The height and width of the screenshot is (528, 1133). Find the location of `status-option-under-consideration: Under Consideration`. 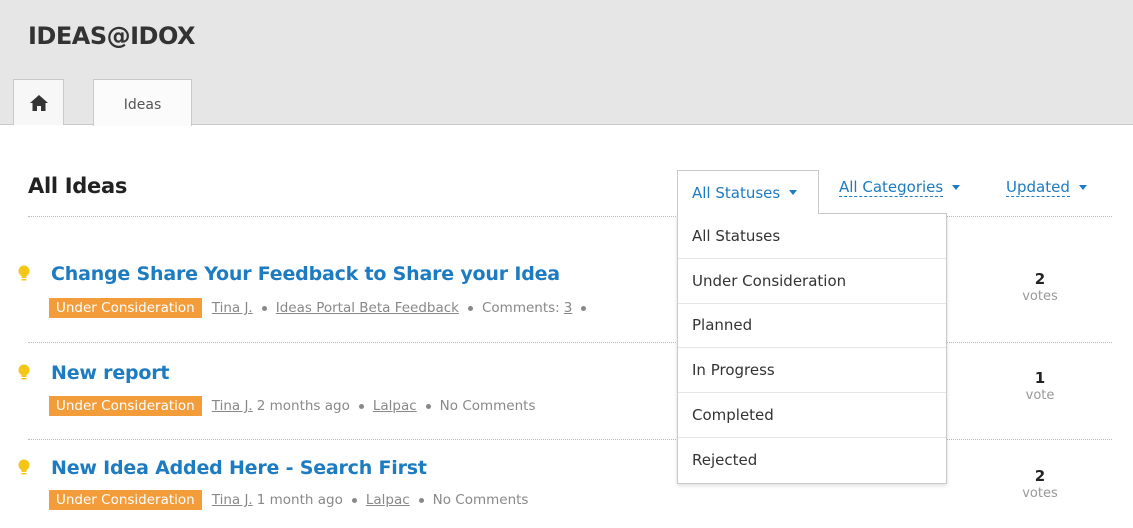

status-option-under-consideration: Under Consideration is located at coordinates (812, 281).